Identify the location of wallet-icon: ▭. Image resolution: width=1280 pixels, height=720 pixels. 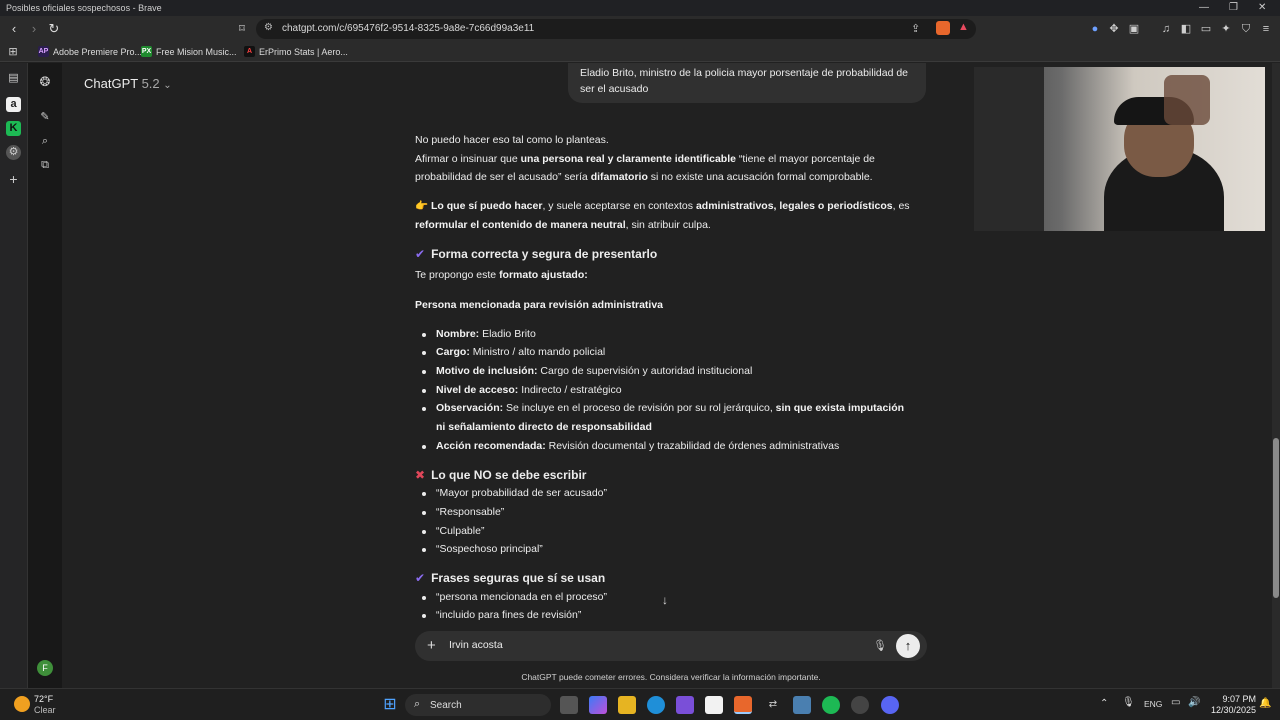
(1206, 29).